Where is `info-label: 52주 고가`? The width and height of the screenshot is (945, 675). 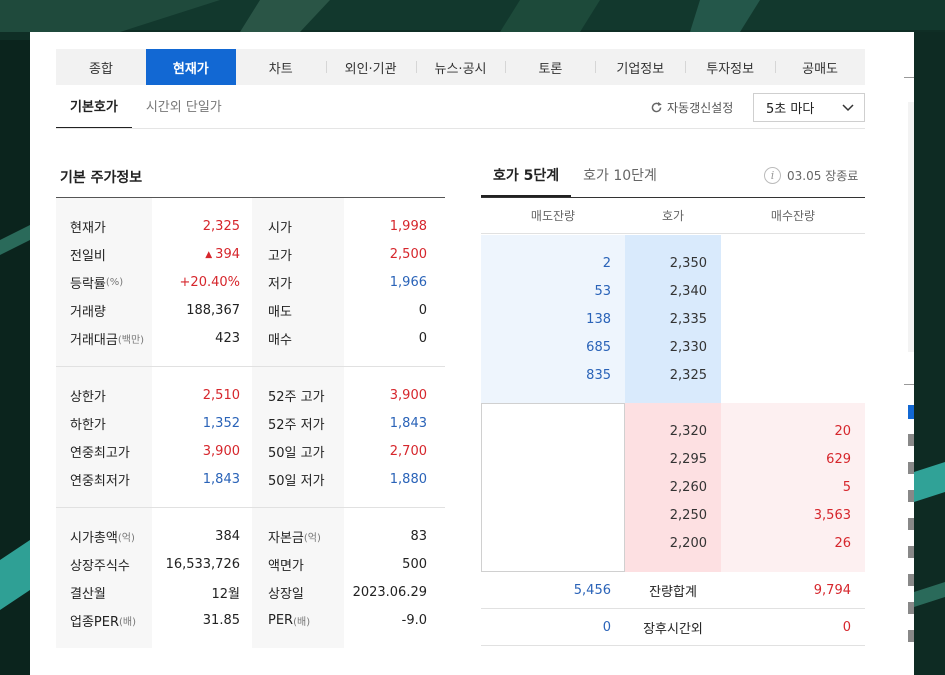 info-label: 52주 고가 is located at coordinates (298, 395).